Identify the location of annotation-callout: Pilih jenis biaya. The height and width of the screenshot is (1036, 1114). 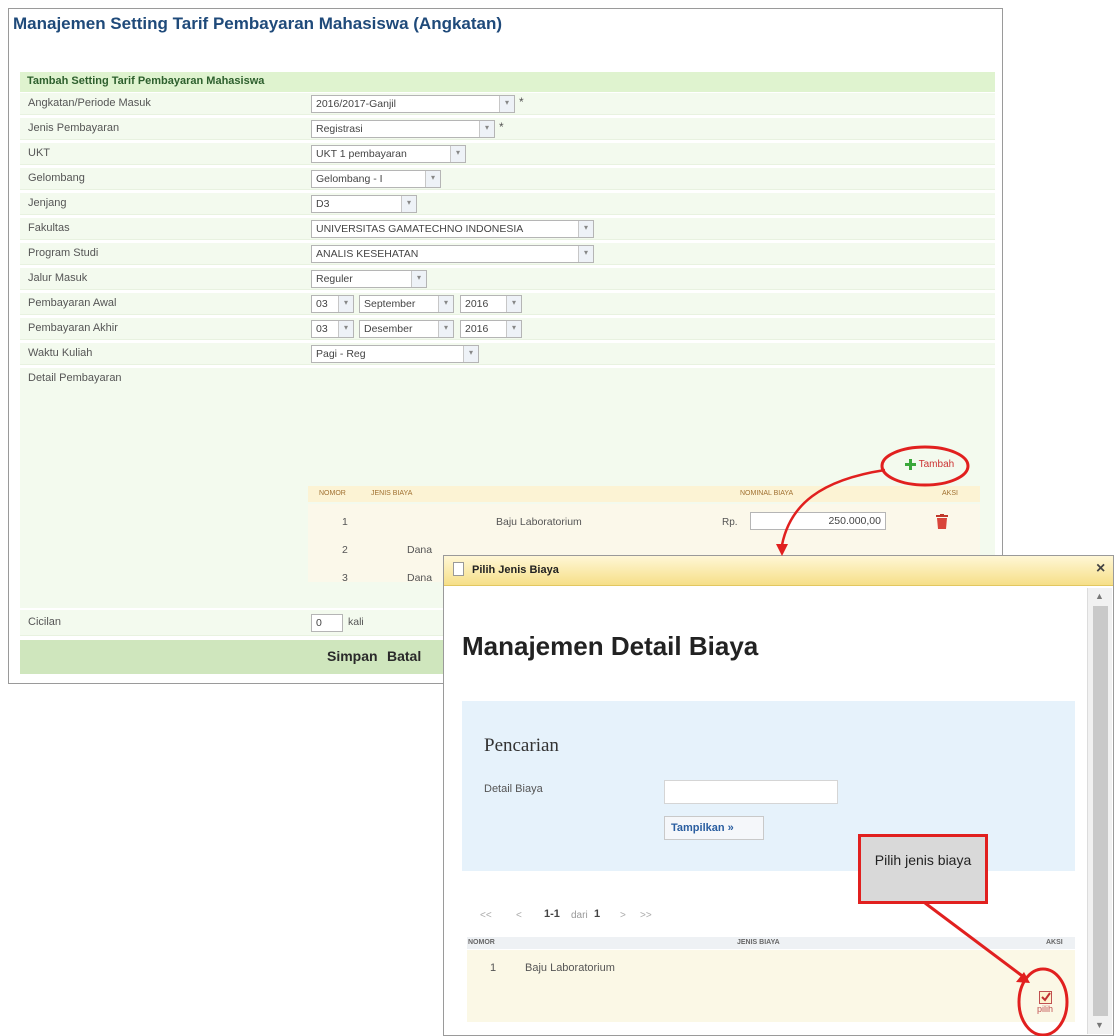
(923, 869).